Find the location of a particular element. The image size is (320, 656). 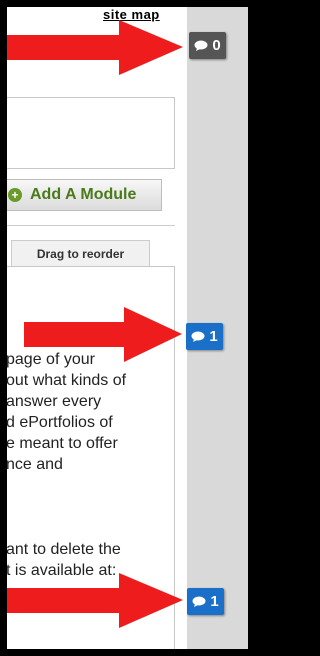

comment-count: 0 is located at coordinates (216, 45).